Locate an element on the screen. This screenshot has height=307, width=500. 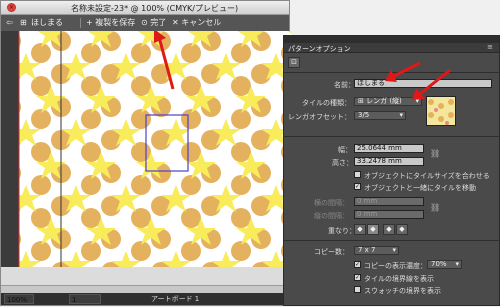
annotation-overlay is located at coordinates (418, 80).